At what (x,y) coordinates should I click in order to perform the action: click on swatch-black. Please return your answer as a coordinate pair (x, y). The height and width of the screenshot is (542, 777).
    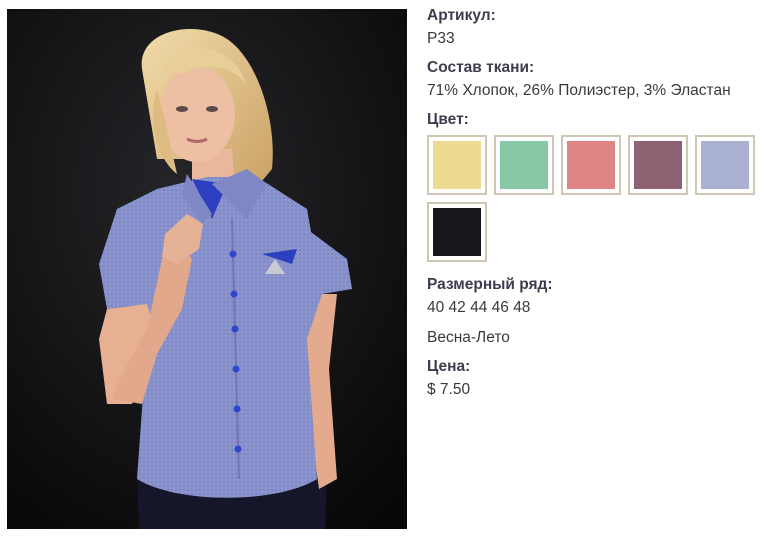
    Looking at the image, I should click on (457, 232).